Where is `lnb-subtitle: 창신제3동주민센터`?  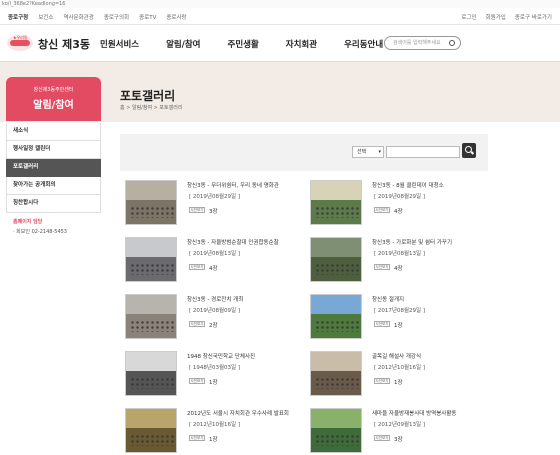 lnb-subtitle: 창신제3동주민센터 is located at coordinates (53, 90).